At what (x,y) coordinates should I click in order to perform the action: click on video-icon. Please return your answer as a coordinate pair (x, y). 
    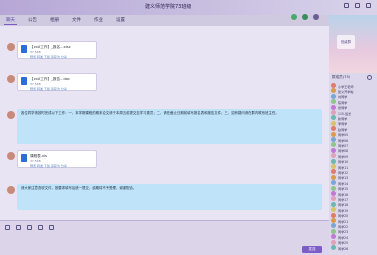
    Looking at the image, I should click on (305, 17).